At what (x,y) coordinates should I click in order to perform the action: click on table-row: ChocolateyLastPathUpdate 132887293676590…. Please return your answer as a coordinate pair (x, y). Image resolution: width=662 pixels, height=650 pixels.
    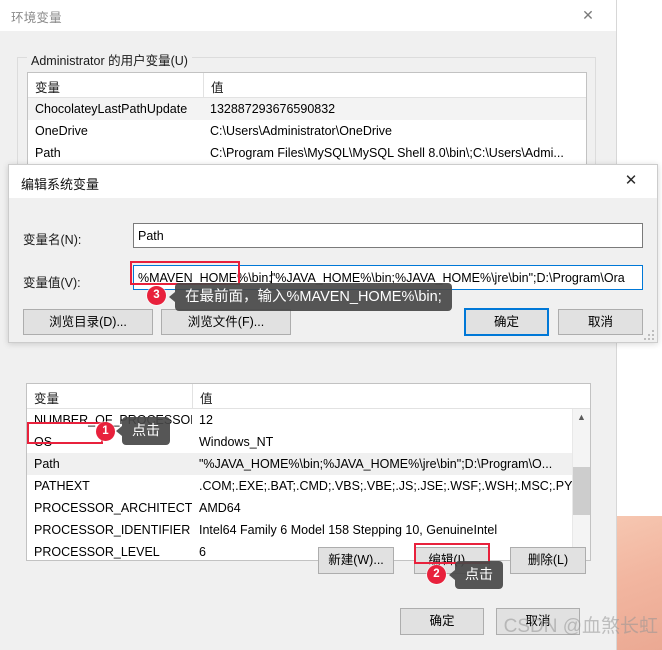
    Looking at the image, I should click on (307, 109).